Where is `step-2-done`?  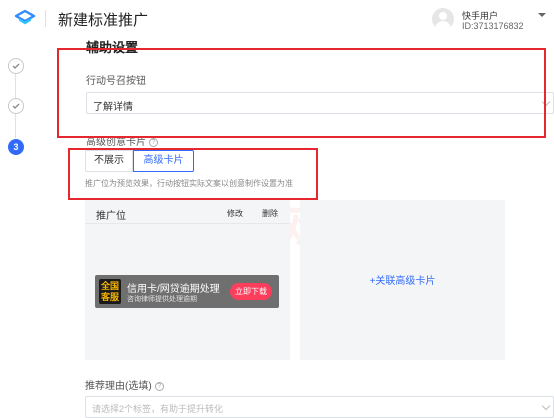 step-2-done is located at coordinates (16, 106).